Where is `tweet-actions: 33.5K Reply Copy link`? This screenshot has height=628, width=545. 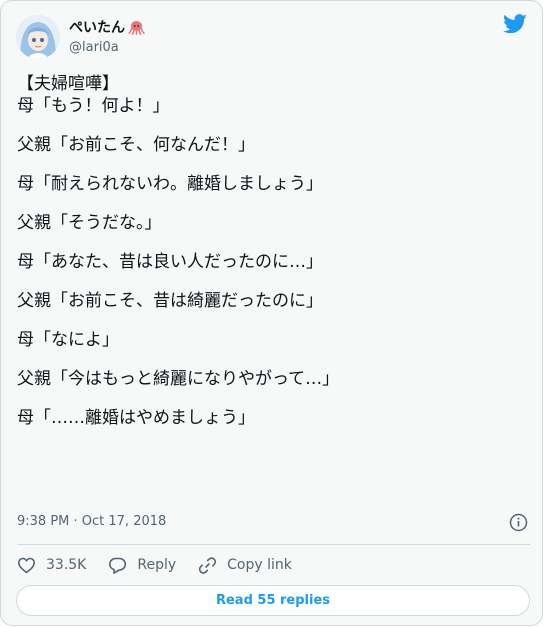
tweet-actions: 33.5K Reply Copy link is located at coordinates (165, 565).